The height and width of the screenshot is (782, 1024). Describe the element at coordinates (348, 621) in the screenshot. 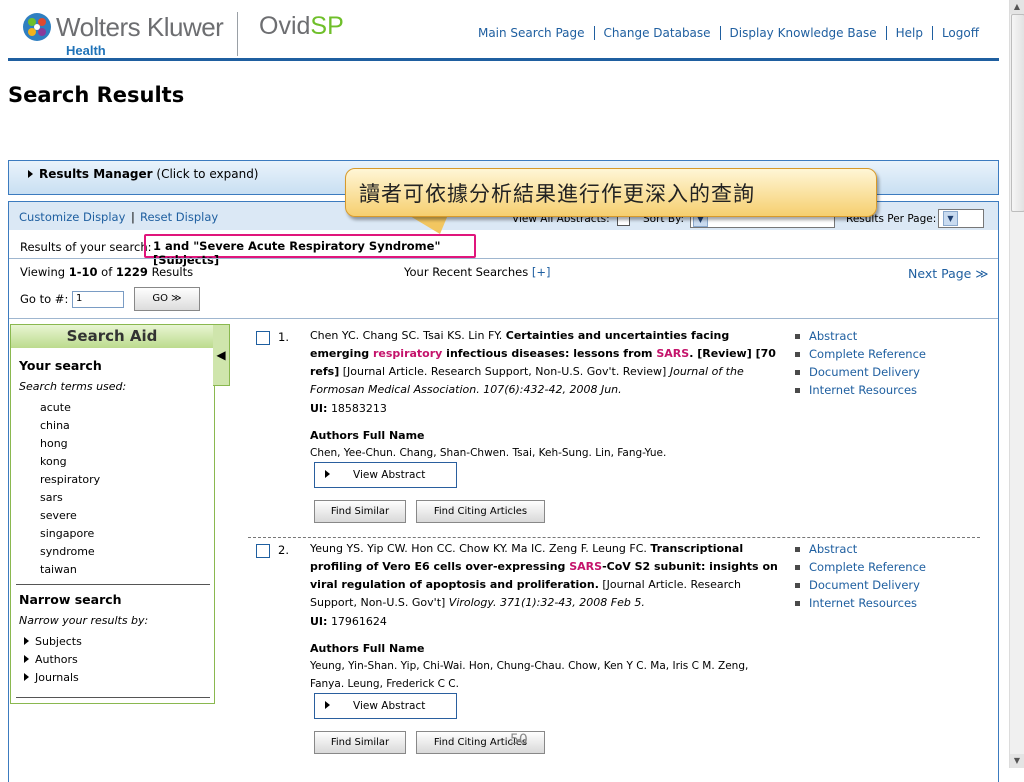

I see `result-ui: UI: 17961624` at that location.